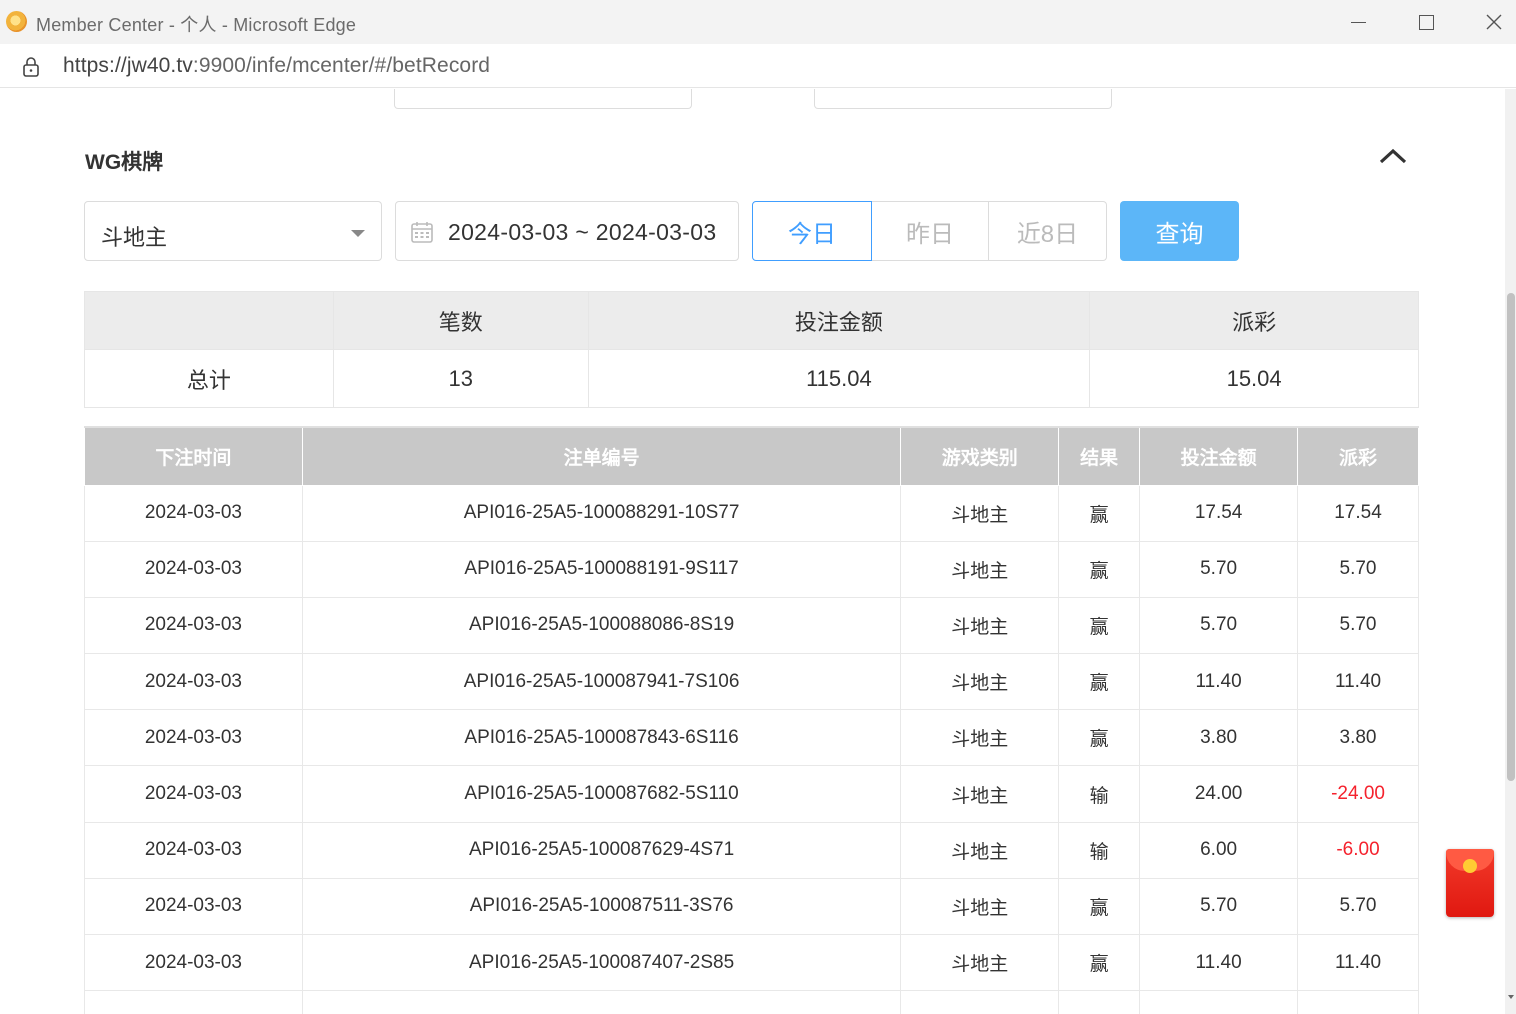  I want to click on today-button: 今日, so click(812, 231).